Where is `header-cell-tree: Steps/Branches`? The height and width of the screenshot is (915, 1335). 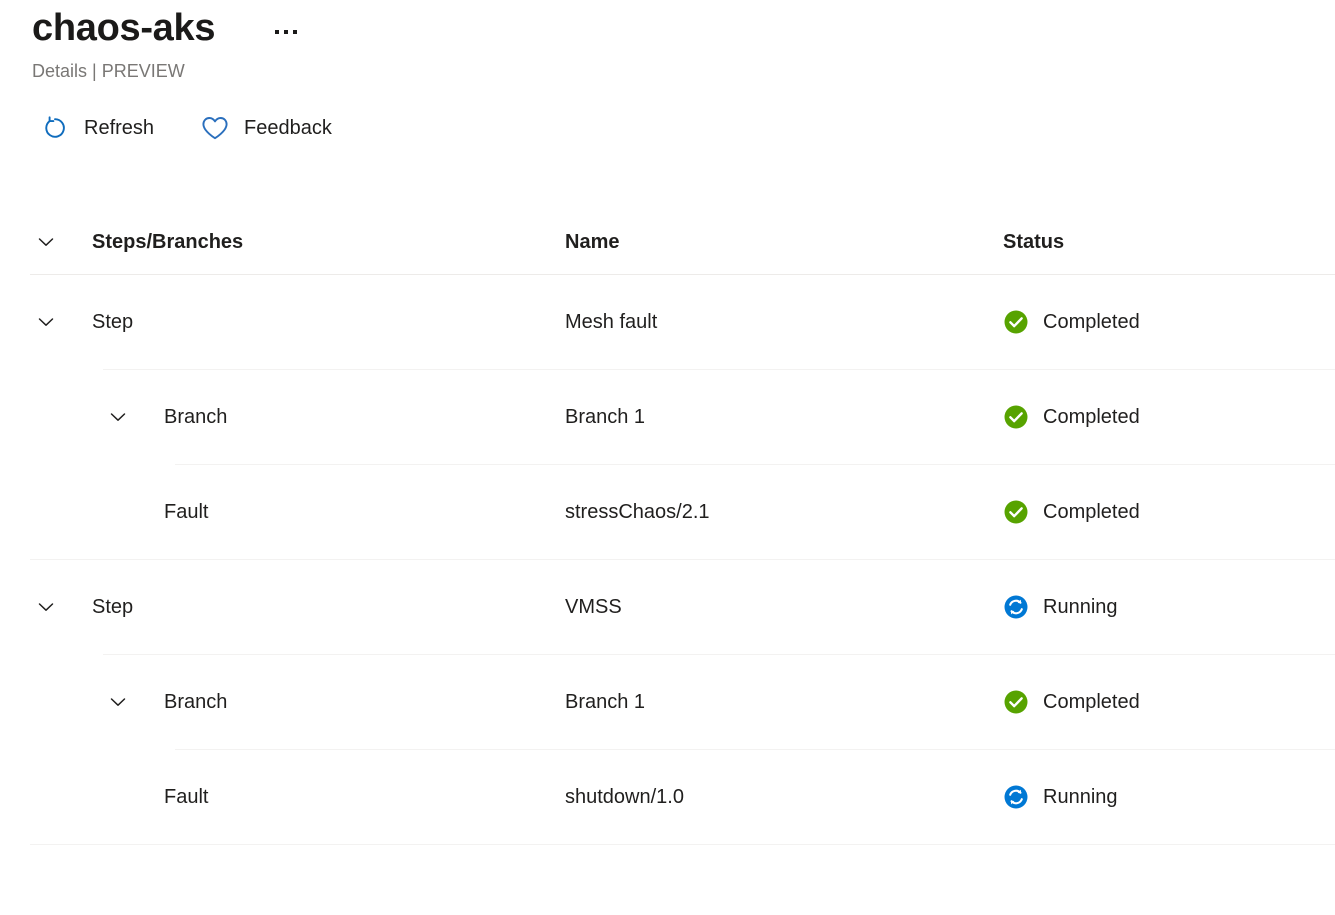
header-cell-tree: Steps/Branches is located at coordinates (297, 242).